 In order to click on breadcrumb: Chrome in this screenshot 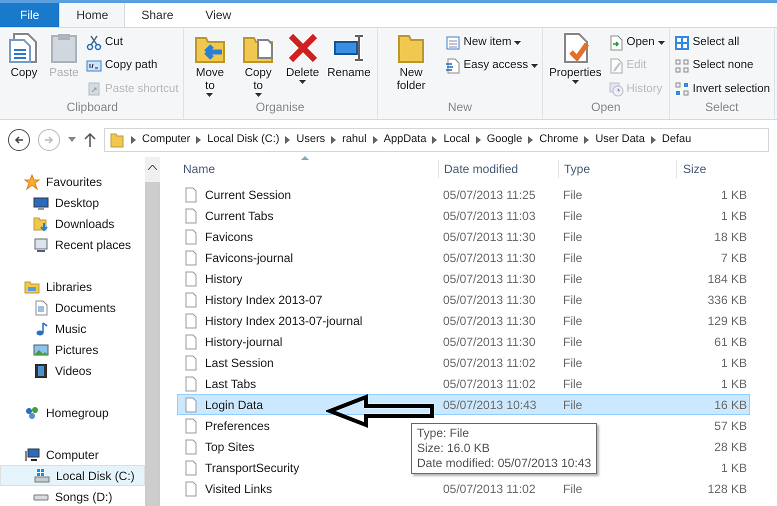, I will do `click(558, 139)`.